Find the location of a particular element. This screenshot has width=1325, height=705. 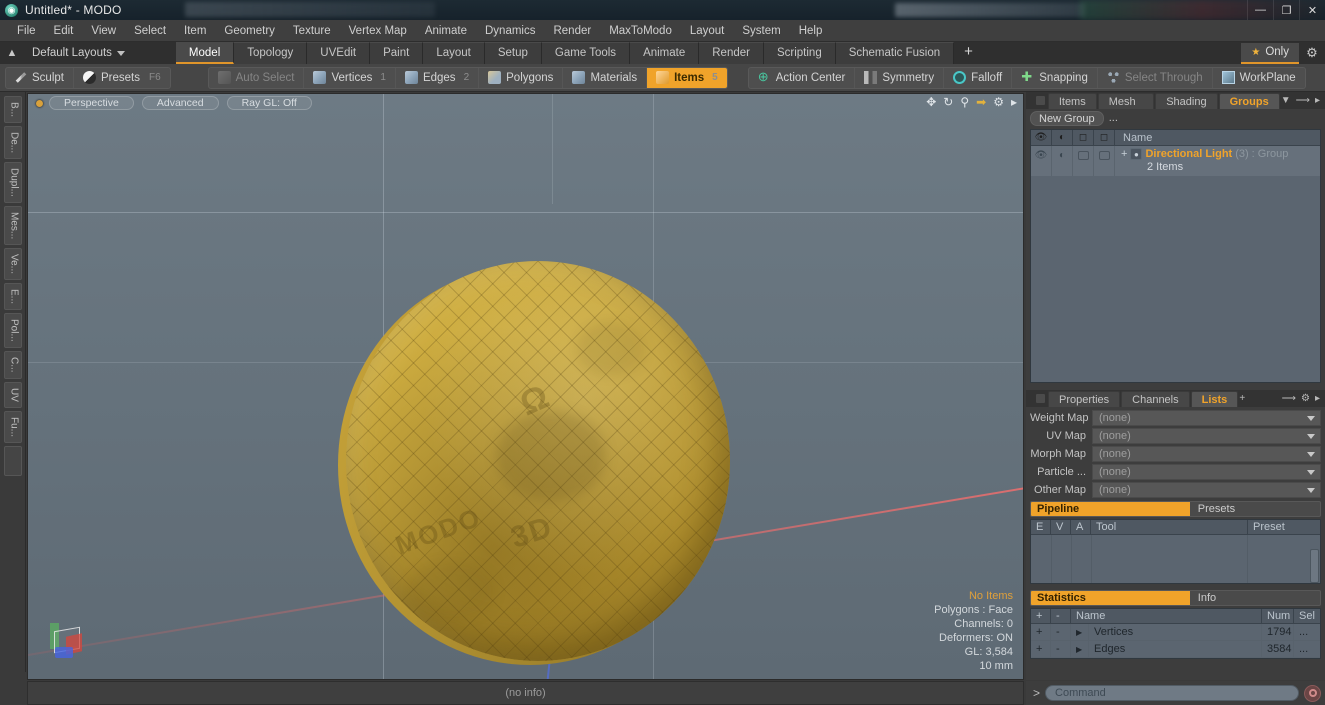

toolbar-button-select-through: Select Through is located at coordinates (1155, 77).